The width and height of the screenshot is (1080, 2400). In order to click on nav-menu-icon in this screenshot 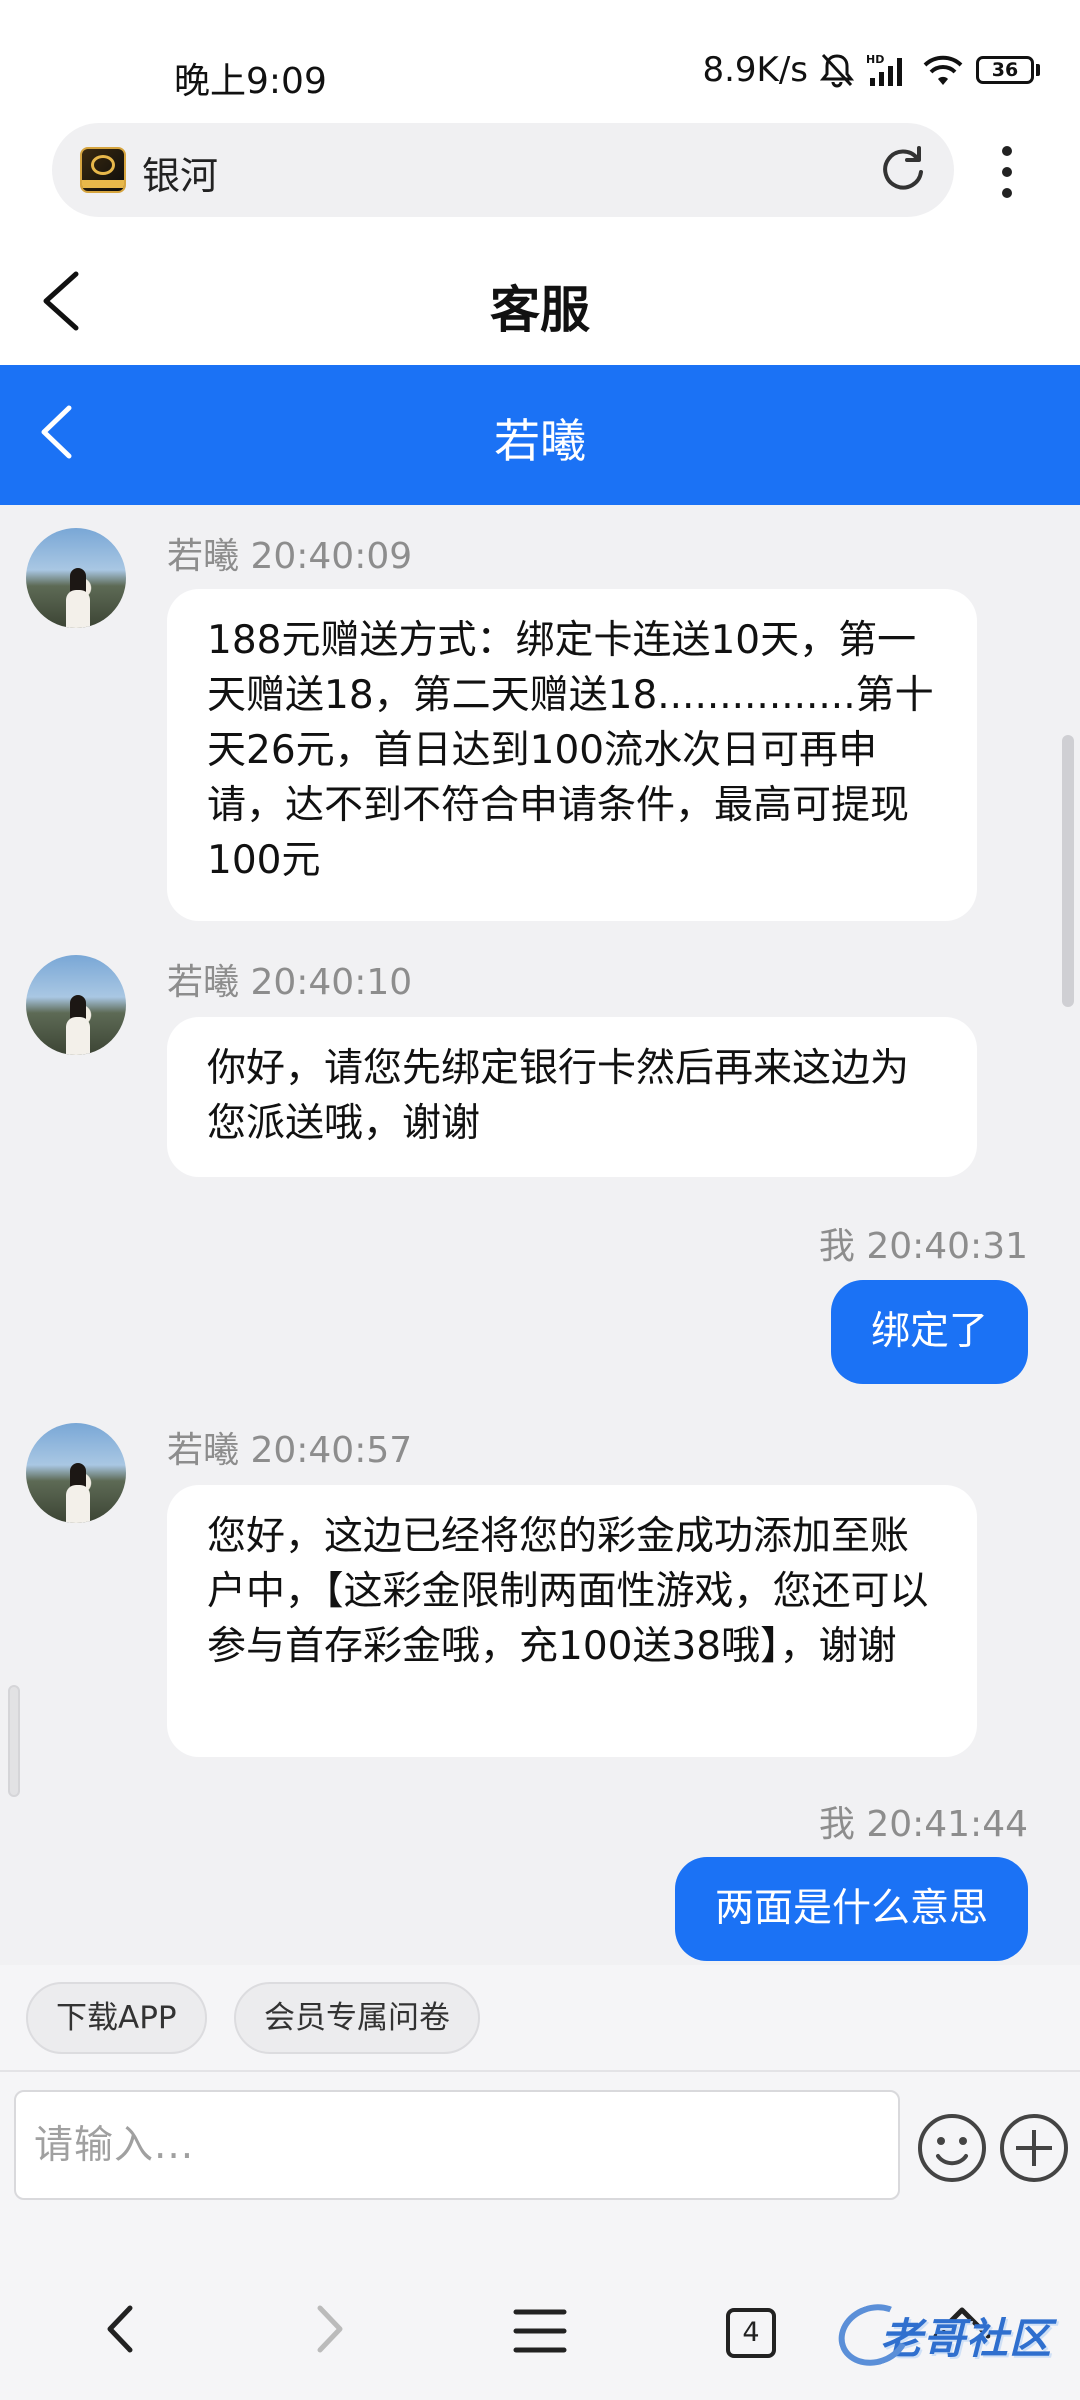, I will do `click(540, 2333)`.